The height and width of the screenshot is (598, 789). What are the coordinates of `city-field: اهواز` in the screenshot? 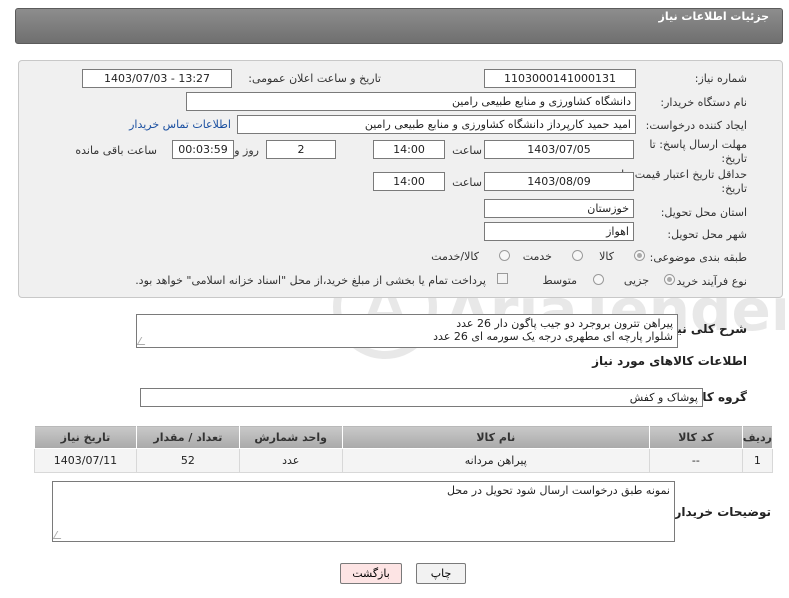 It's located at (559, 231).